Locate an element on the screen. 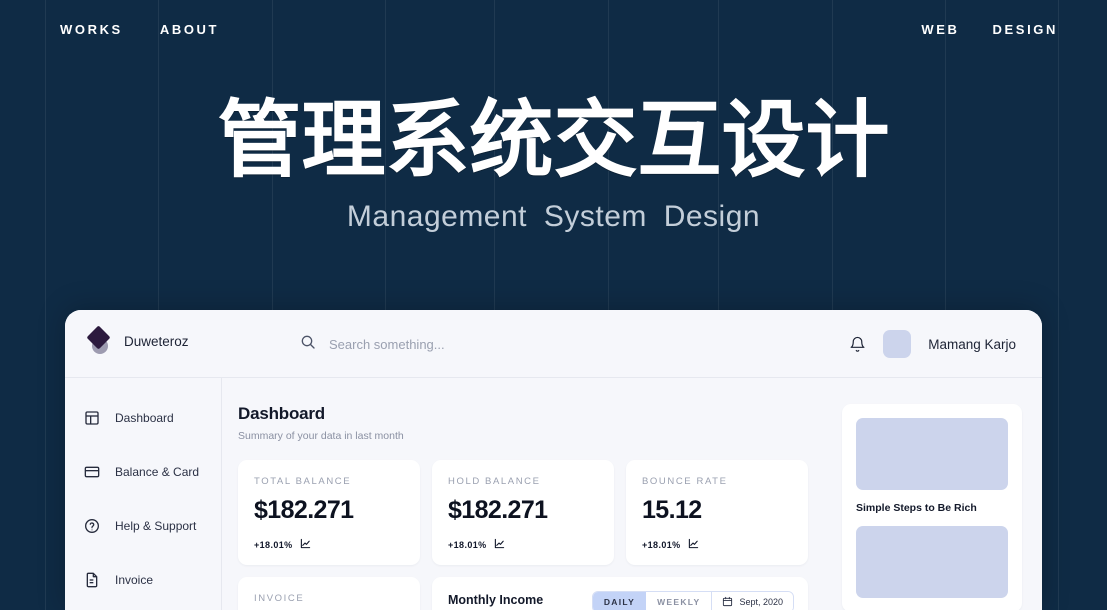 Image resolution: width=1107 pixels, height=610 pixels. sidebar-item-help-support: Help & Support is located at coordinates (143, 526).